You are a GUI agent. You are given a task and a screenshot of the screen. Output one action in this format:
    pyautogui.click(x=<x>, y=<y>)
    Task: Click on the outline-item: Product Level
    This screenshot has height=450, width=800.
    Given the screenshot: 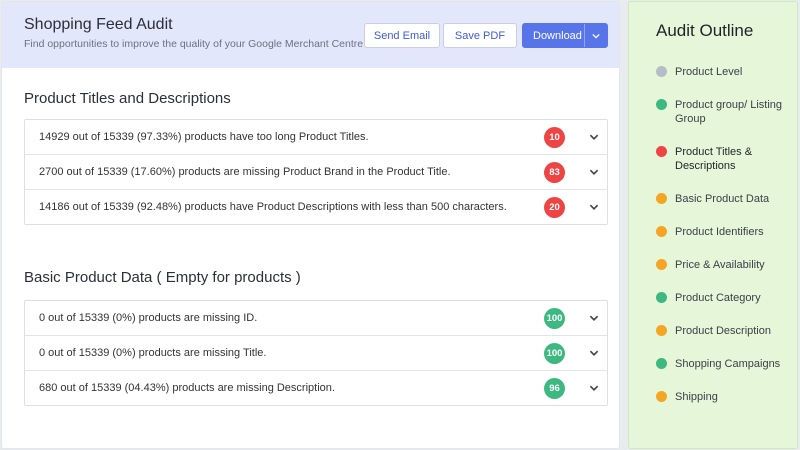 What is the action you would take?
    pyautogui.click(x=721, y=72)
    